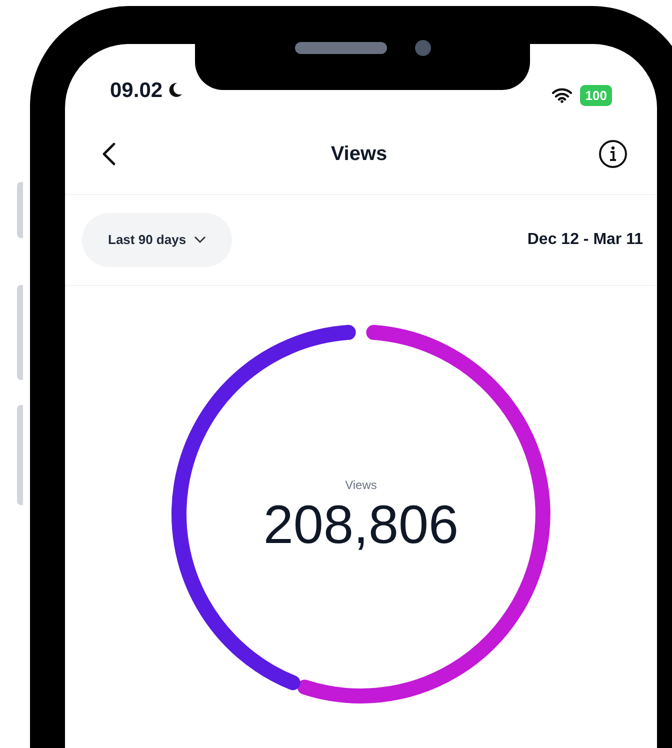 This screenshot has width=672, height=748. Describe the element at coordinates (200, 240) in the screenshot. I see `chevron-down-icon` at that location.